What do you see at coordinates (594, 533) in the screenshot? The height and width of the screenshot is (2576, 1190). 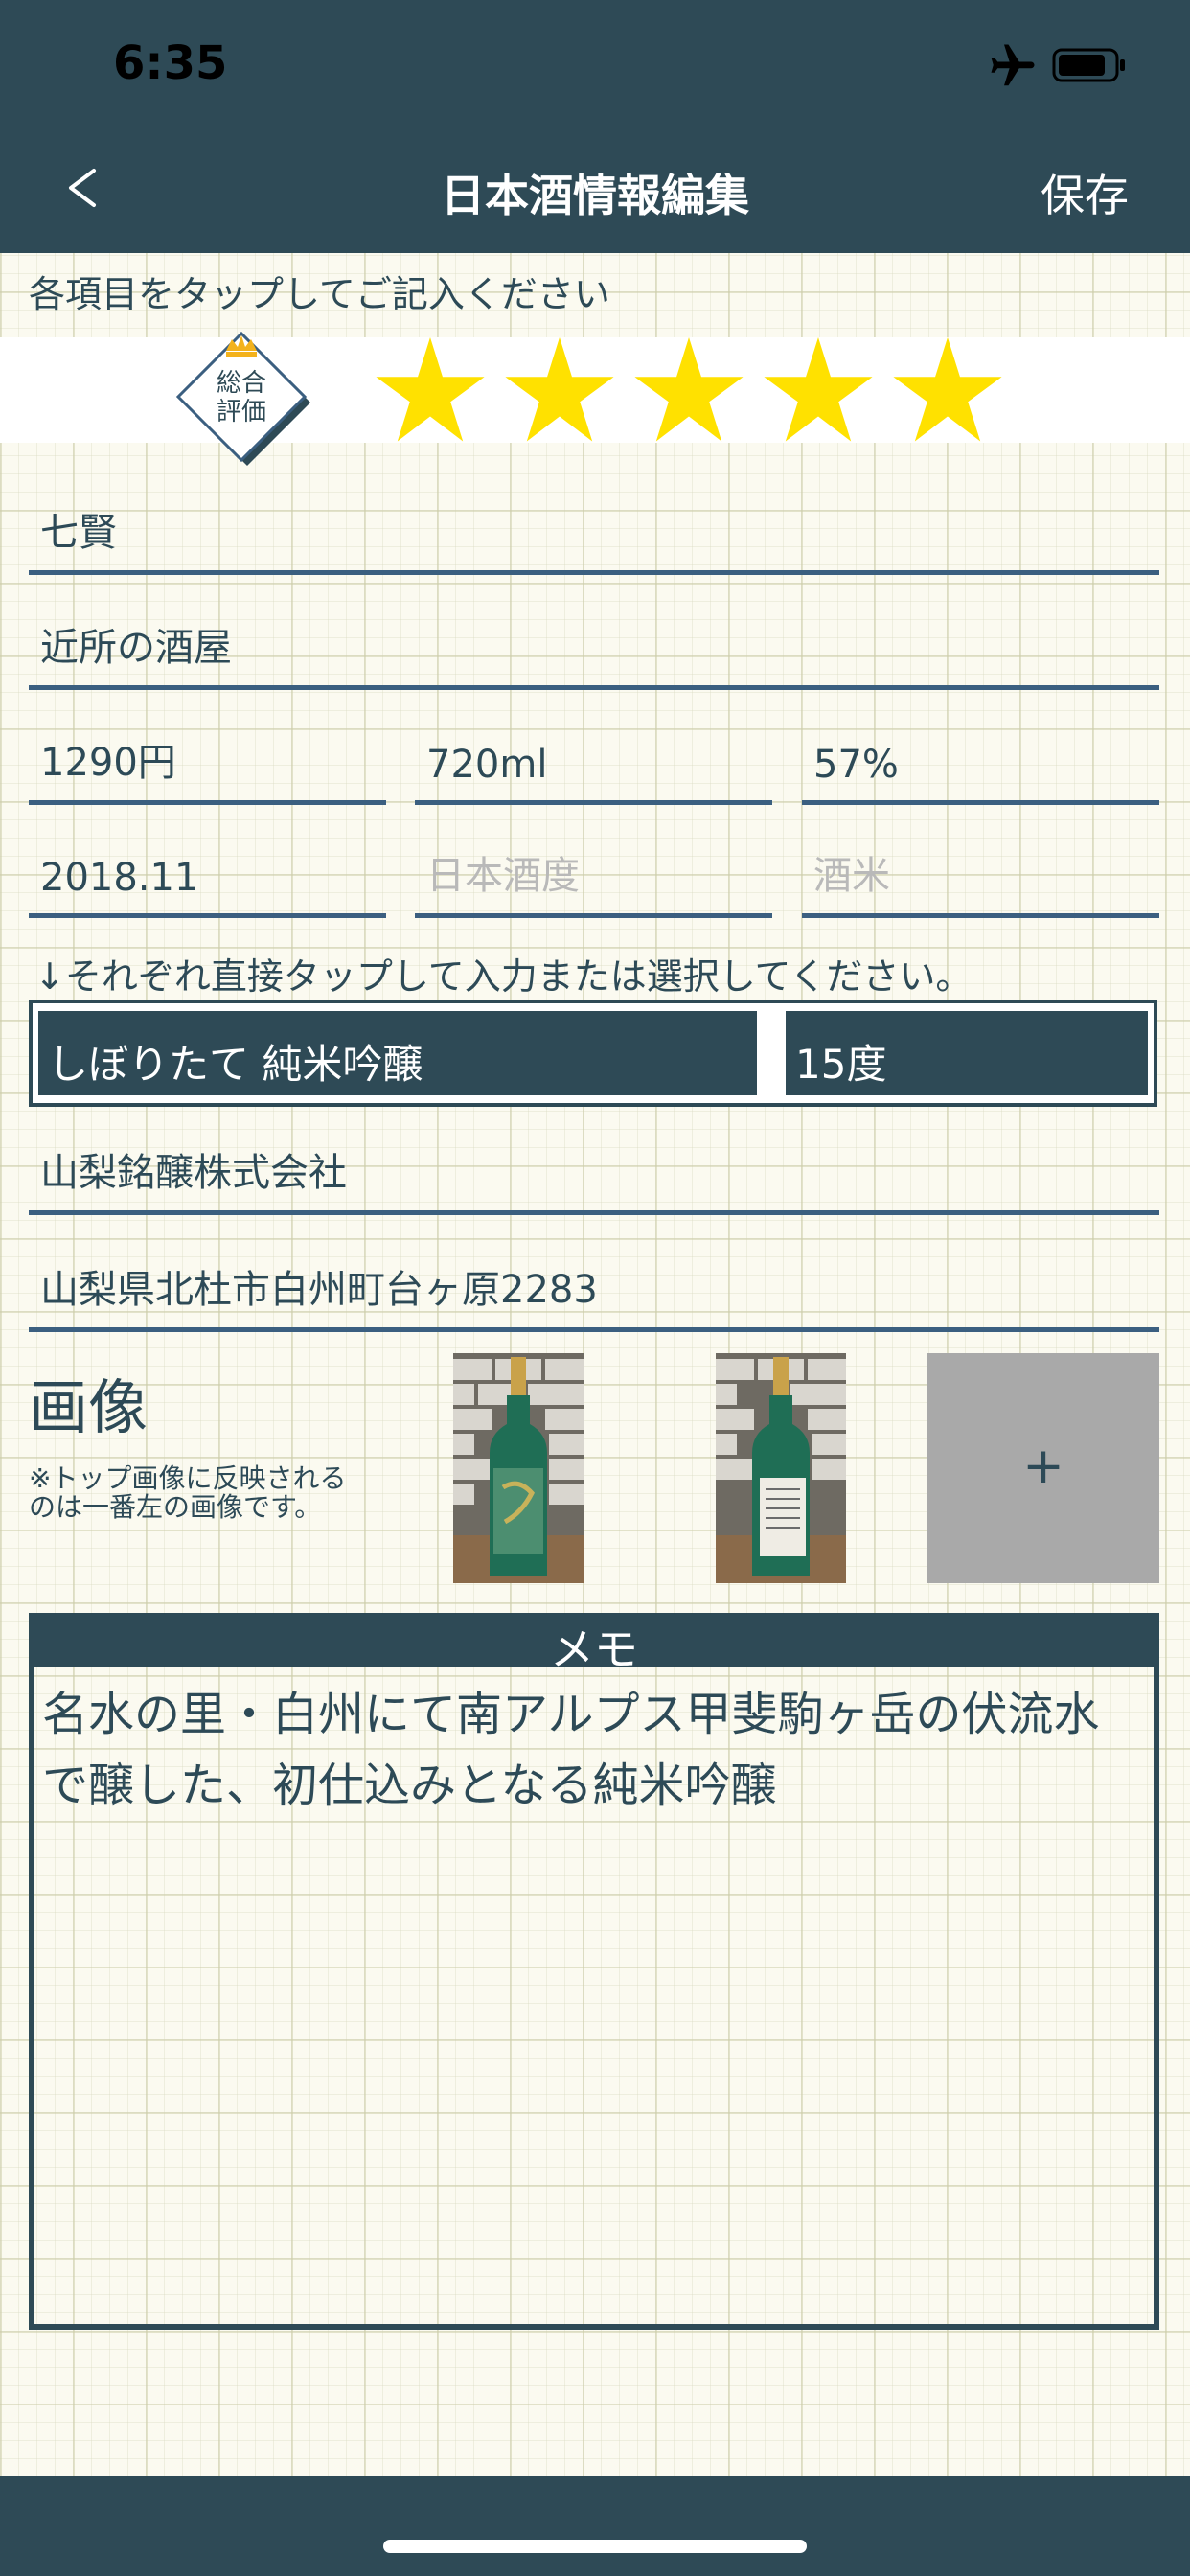 I see `sake-name-field: 七賢` at bounding box center [594, 533].